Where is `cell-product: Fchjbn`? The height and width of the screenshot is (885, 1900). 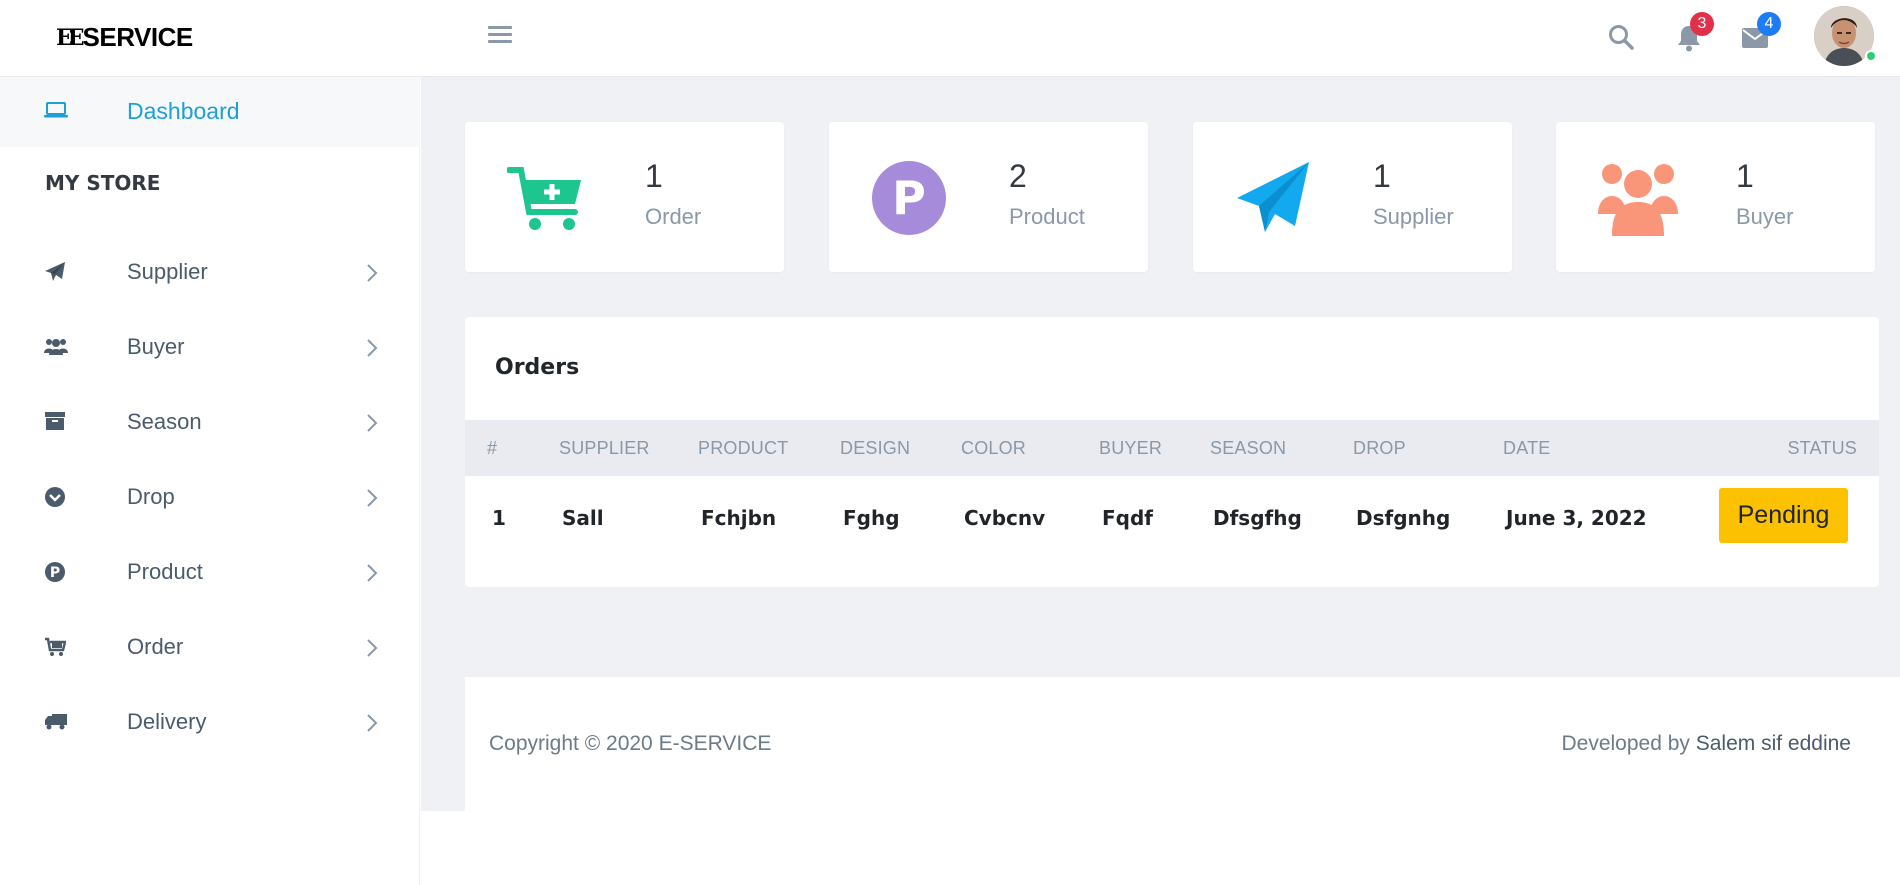
cell-product: Fchjbn is located at coordinates (739, 518).